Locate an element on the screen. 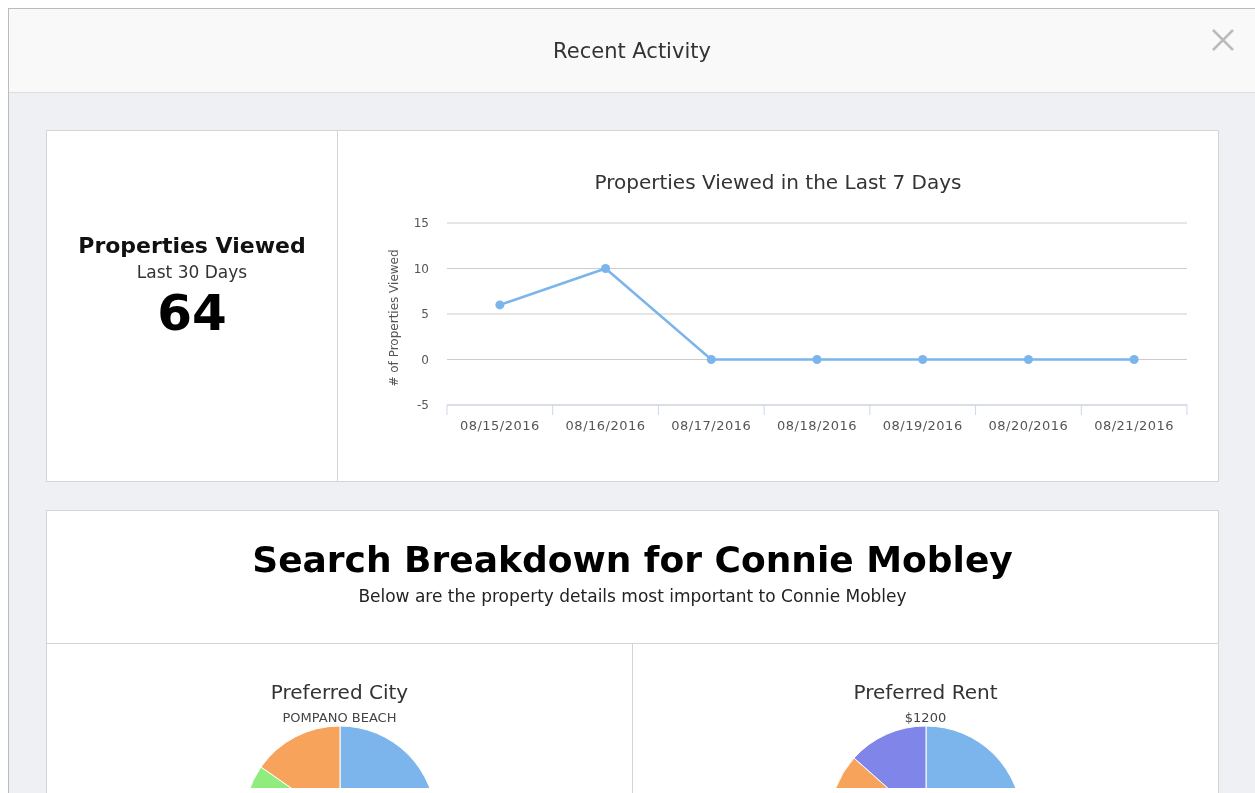 The height and width of the screenshot is (793, 1255). x-tick-label: 08/21/2016 is located at coordinates (1134, 425).